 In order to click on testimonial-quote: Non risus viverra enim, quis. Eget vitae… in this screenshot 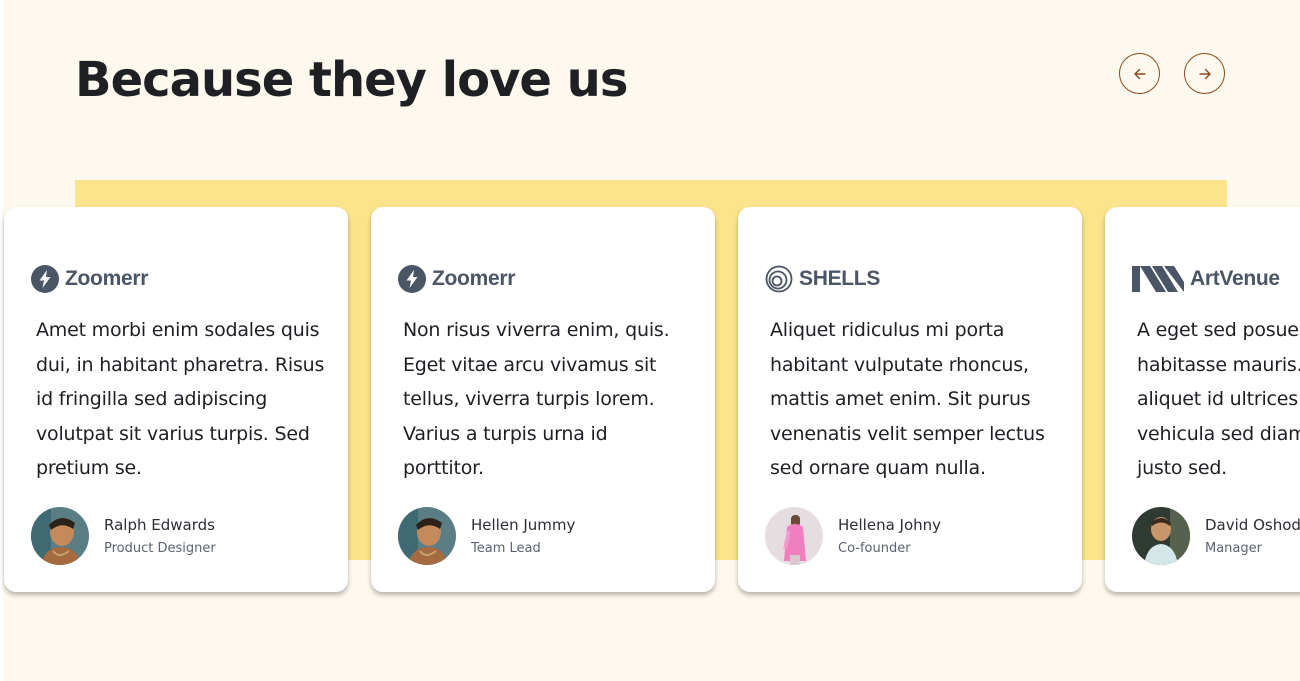, I will do `click(536, 399)`.